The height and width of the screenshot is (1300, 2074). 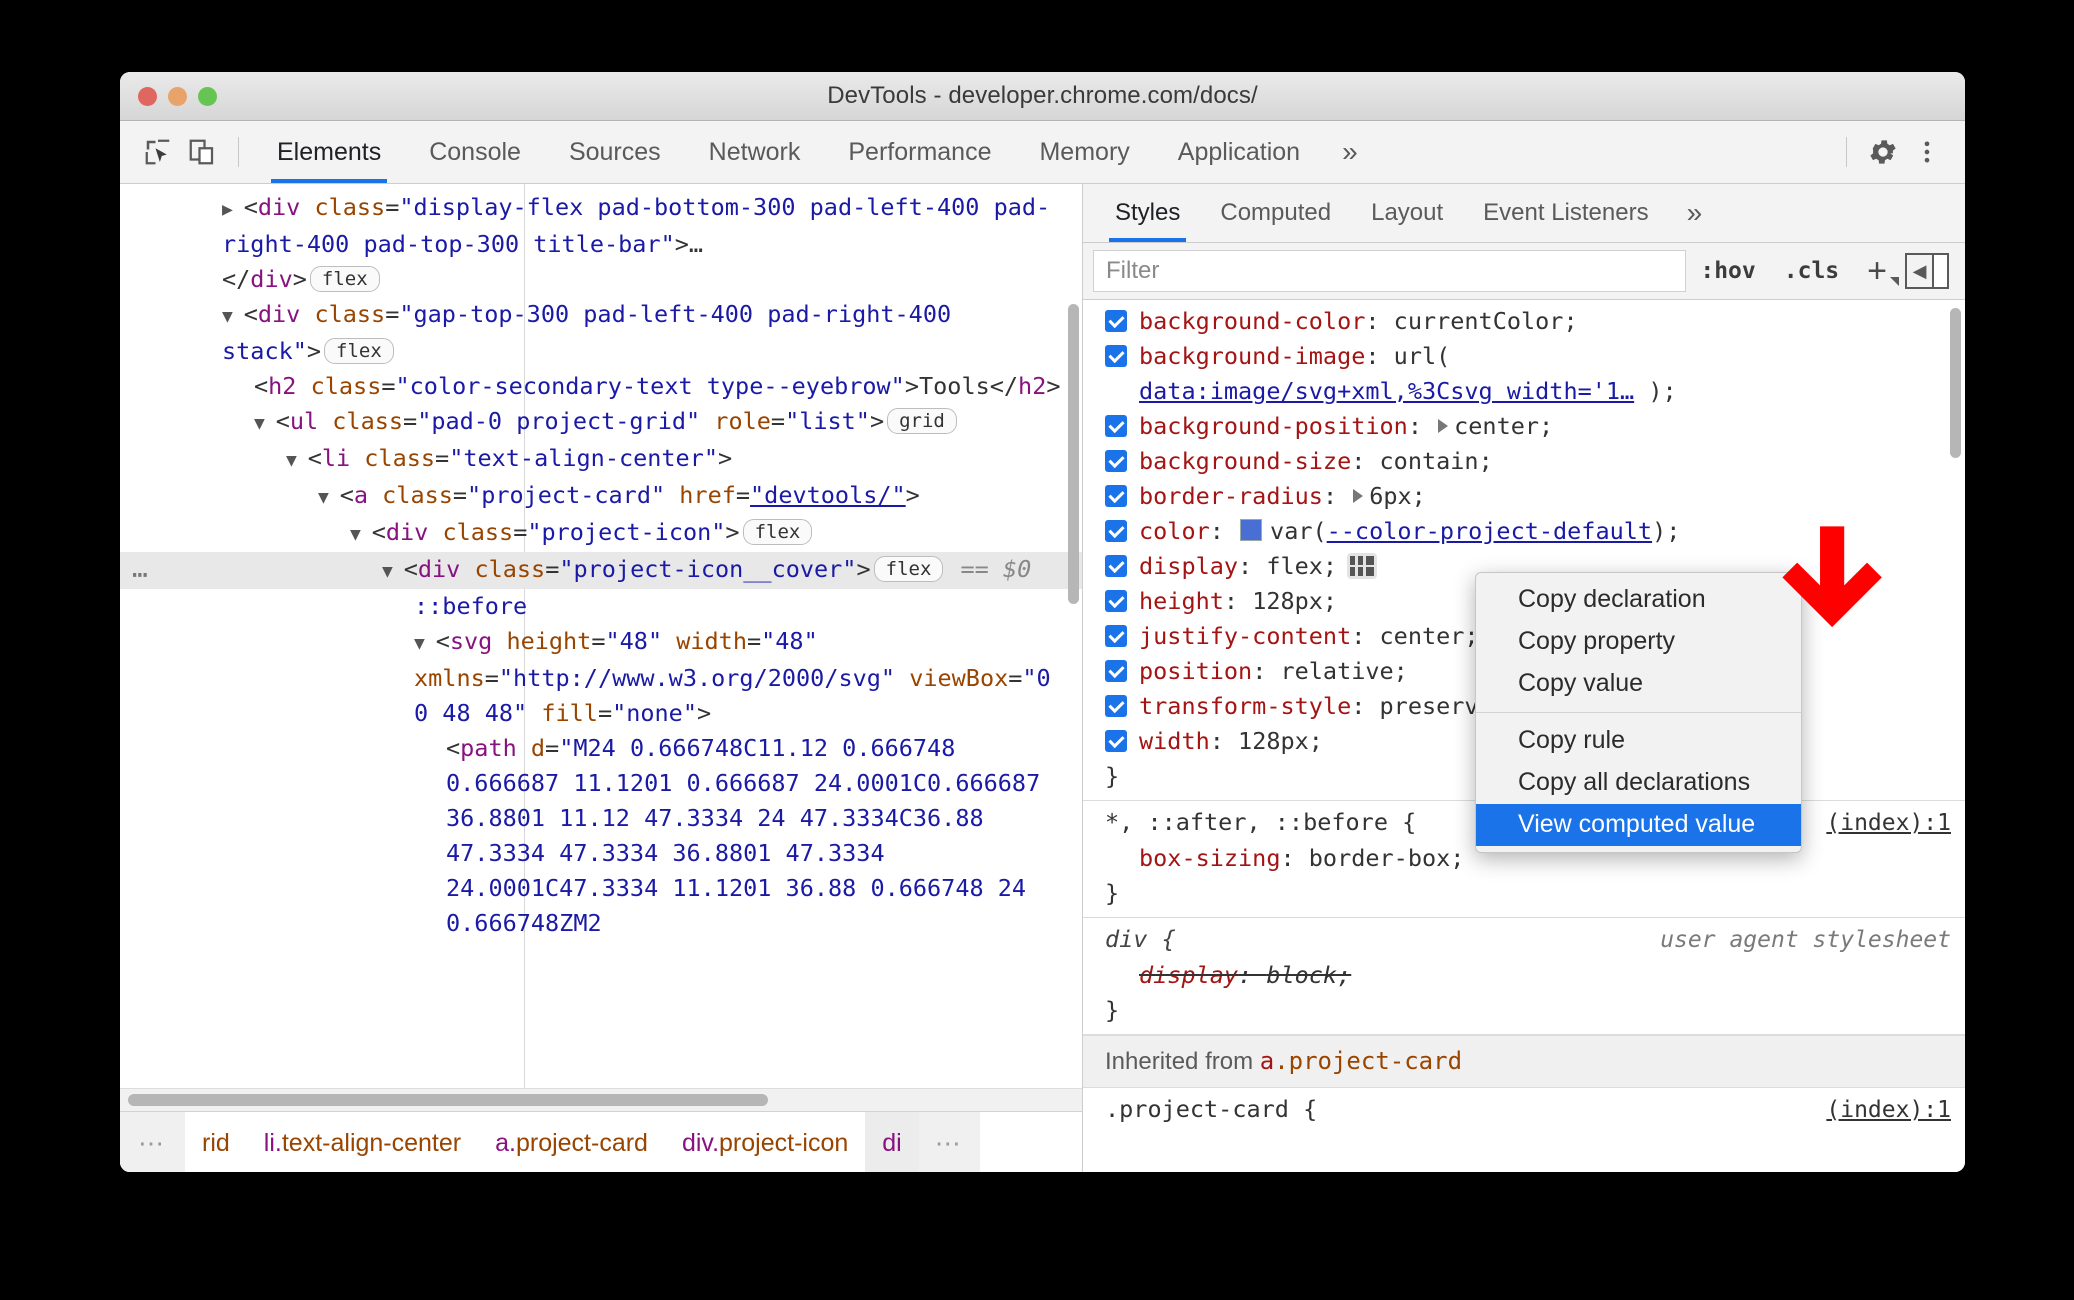 I want to click on css-selector: div {, so click(x=1140, y=939).